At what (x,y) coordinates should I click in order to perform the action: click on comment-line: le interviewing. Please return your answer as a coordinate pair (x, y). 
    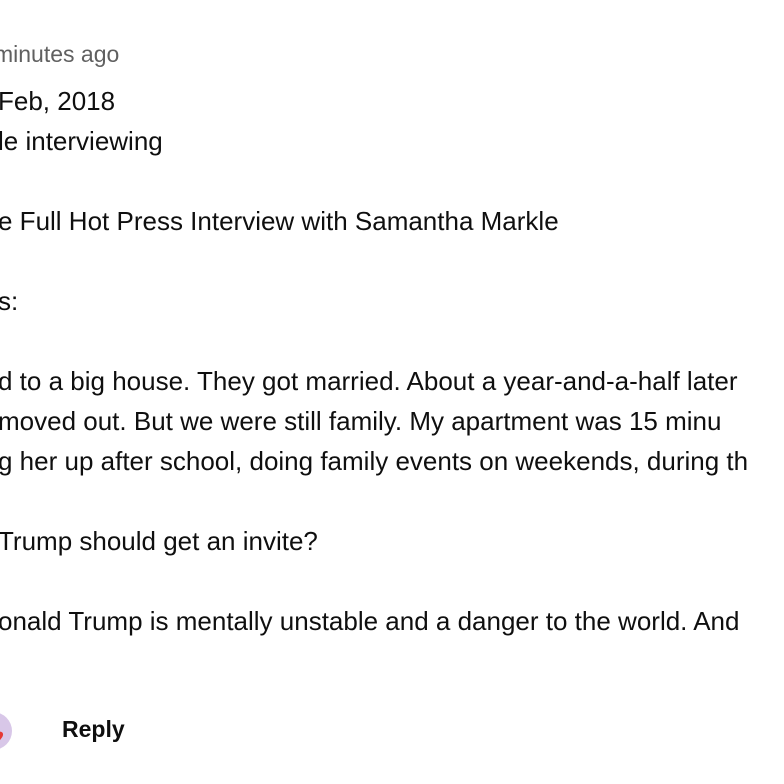
    Looking at the image, I should click on (81, 141).